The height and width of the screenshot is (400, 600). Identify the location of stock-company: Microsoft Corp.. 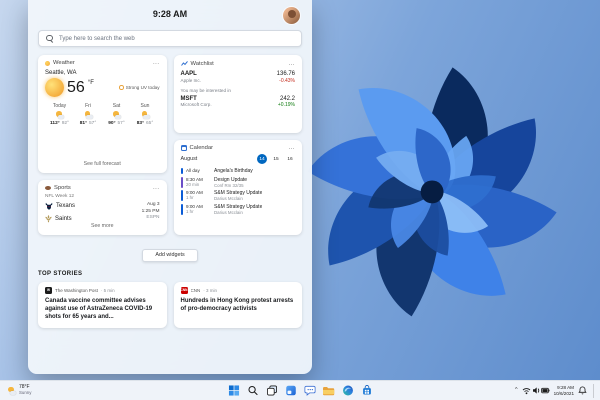
(196, 104).